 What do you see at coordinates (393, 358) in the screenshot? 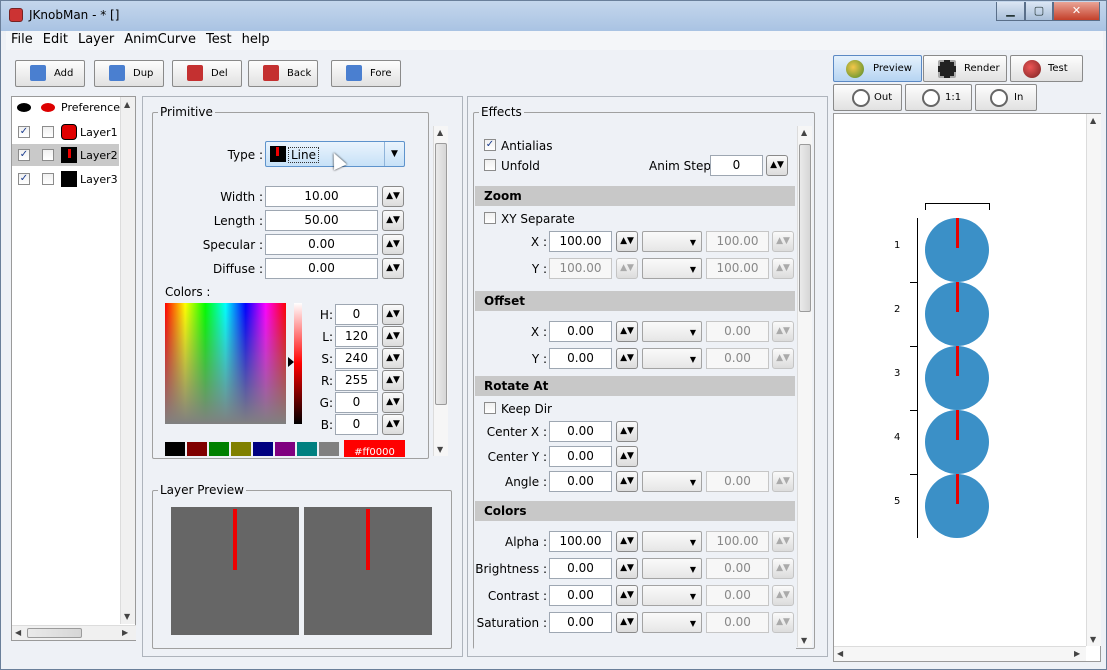
I see `s-spinner: ▲▼` at bounding box center [393, 358].